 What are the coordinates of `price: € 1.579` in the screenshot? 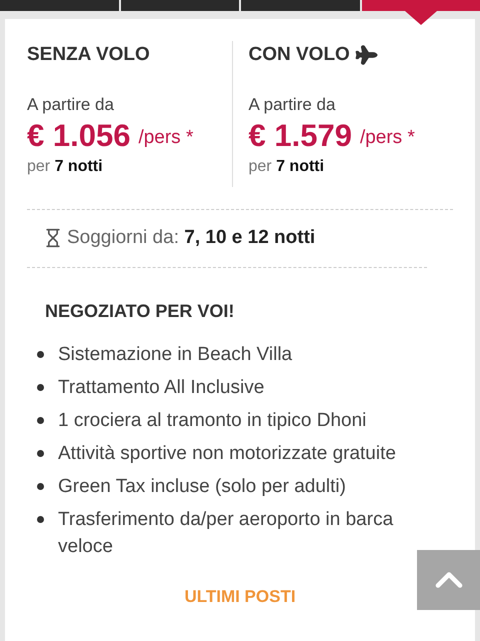 It's located at (300, 136).